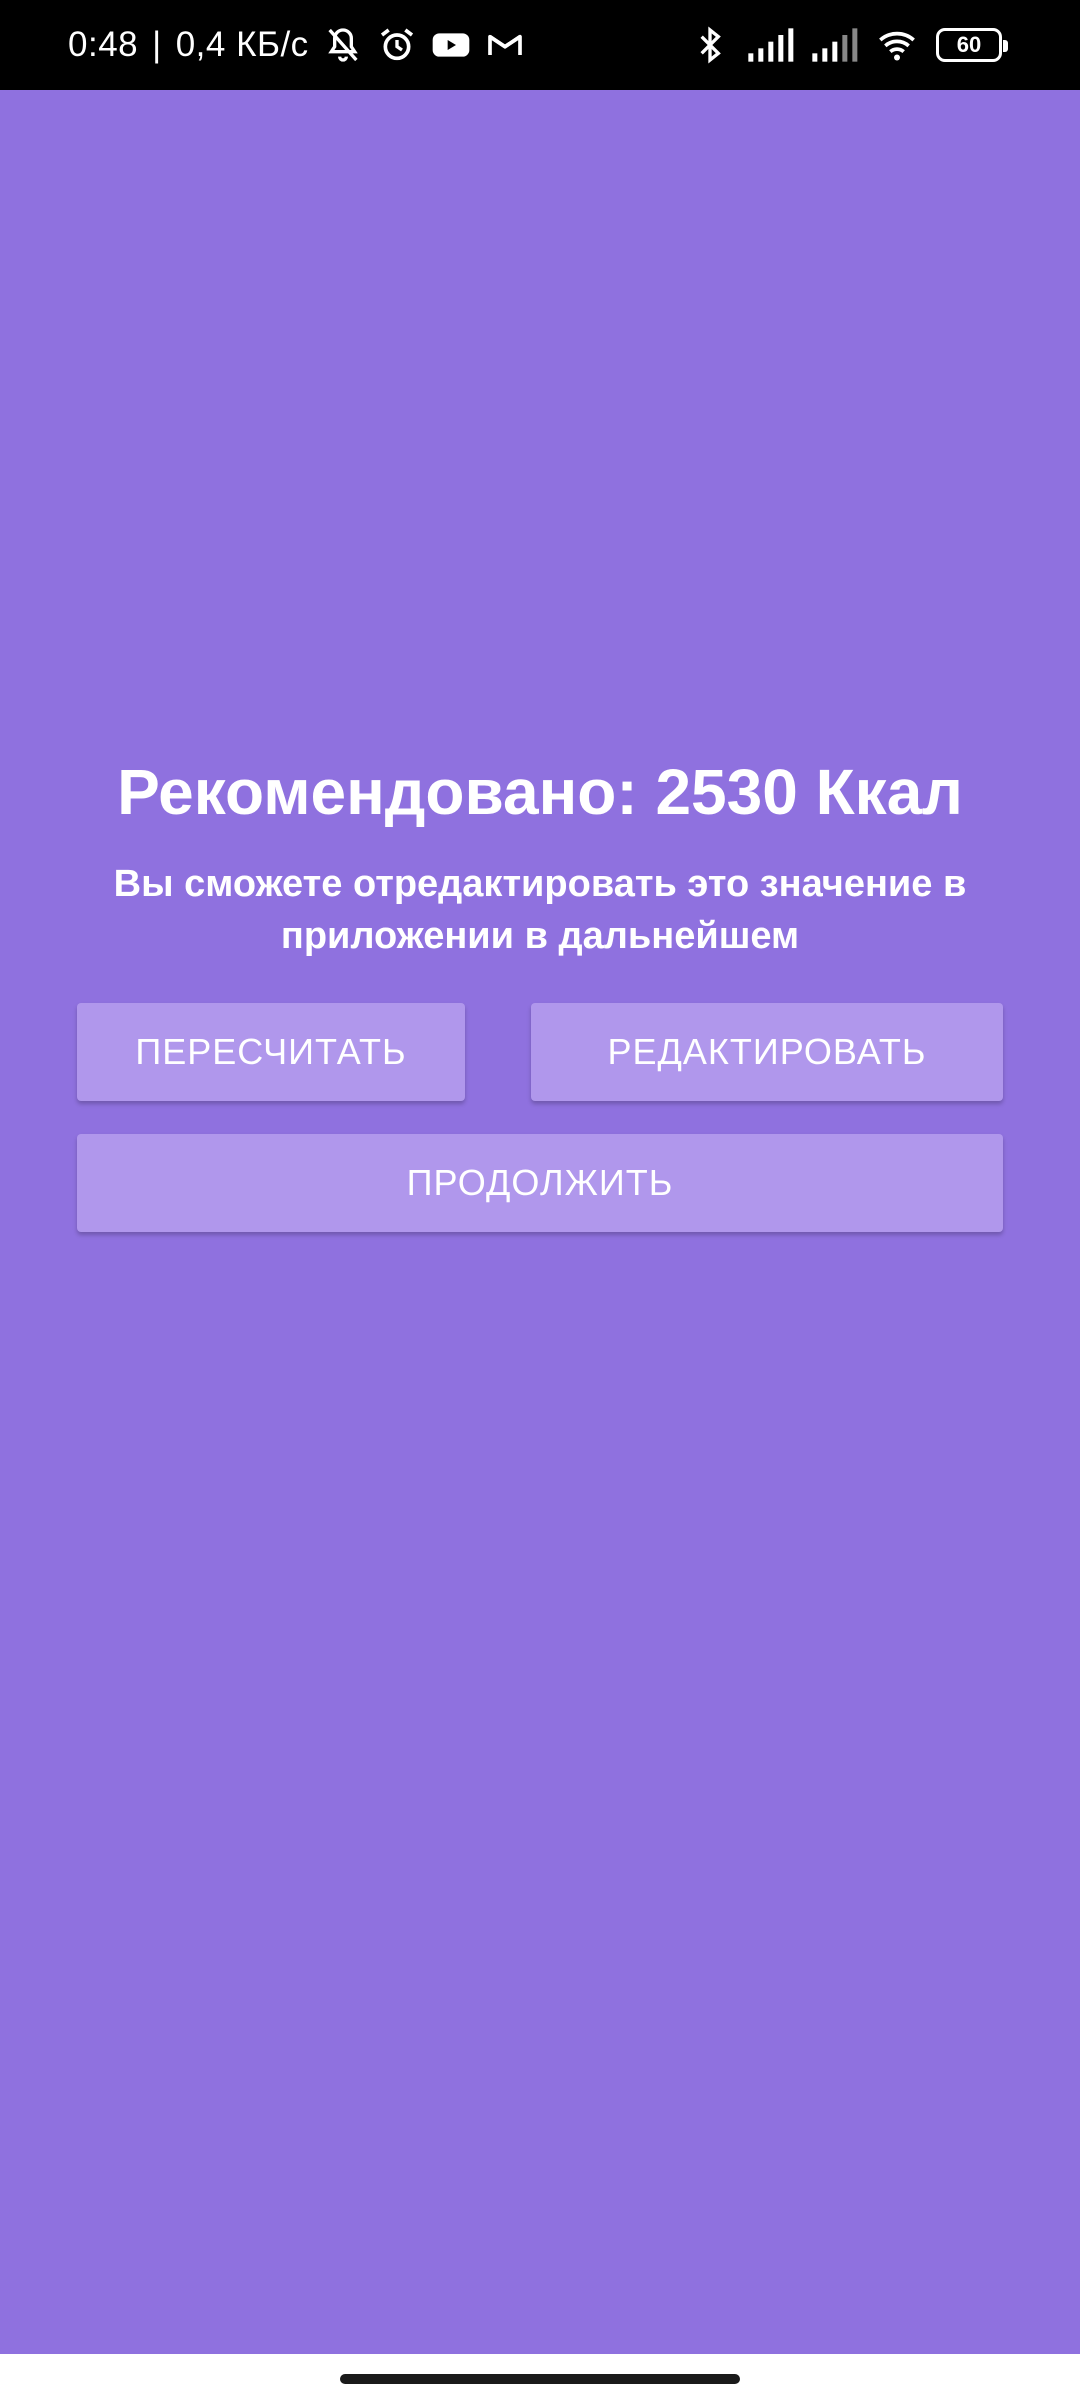 Image resolution: width=1080 pixels, height=2400 pixels. Describe the element at coordinates (540, 45) in the screenshot. I see `status-bar: 0:48 | 0,4 КБ/с 60` at that location.